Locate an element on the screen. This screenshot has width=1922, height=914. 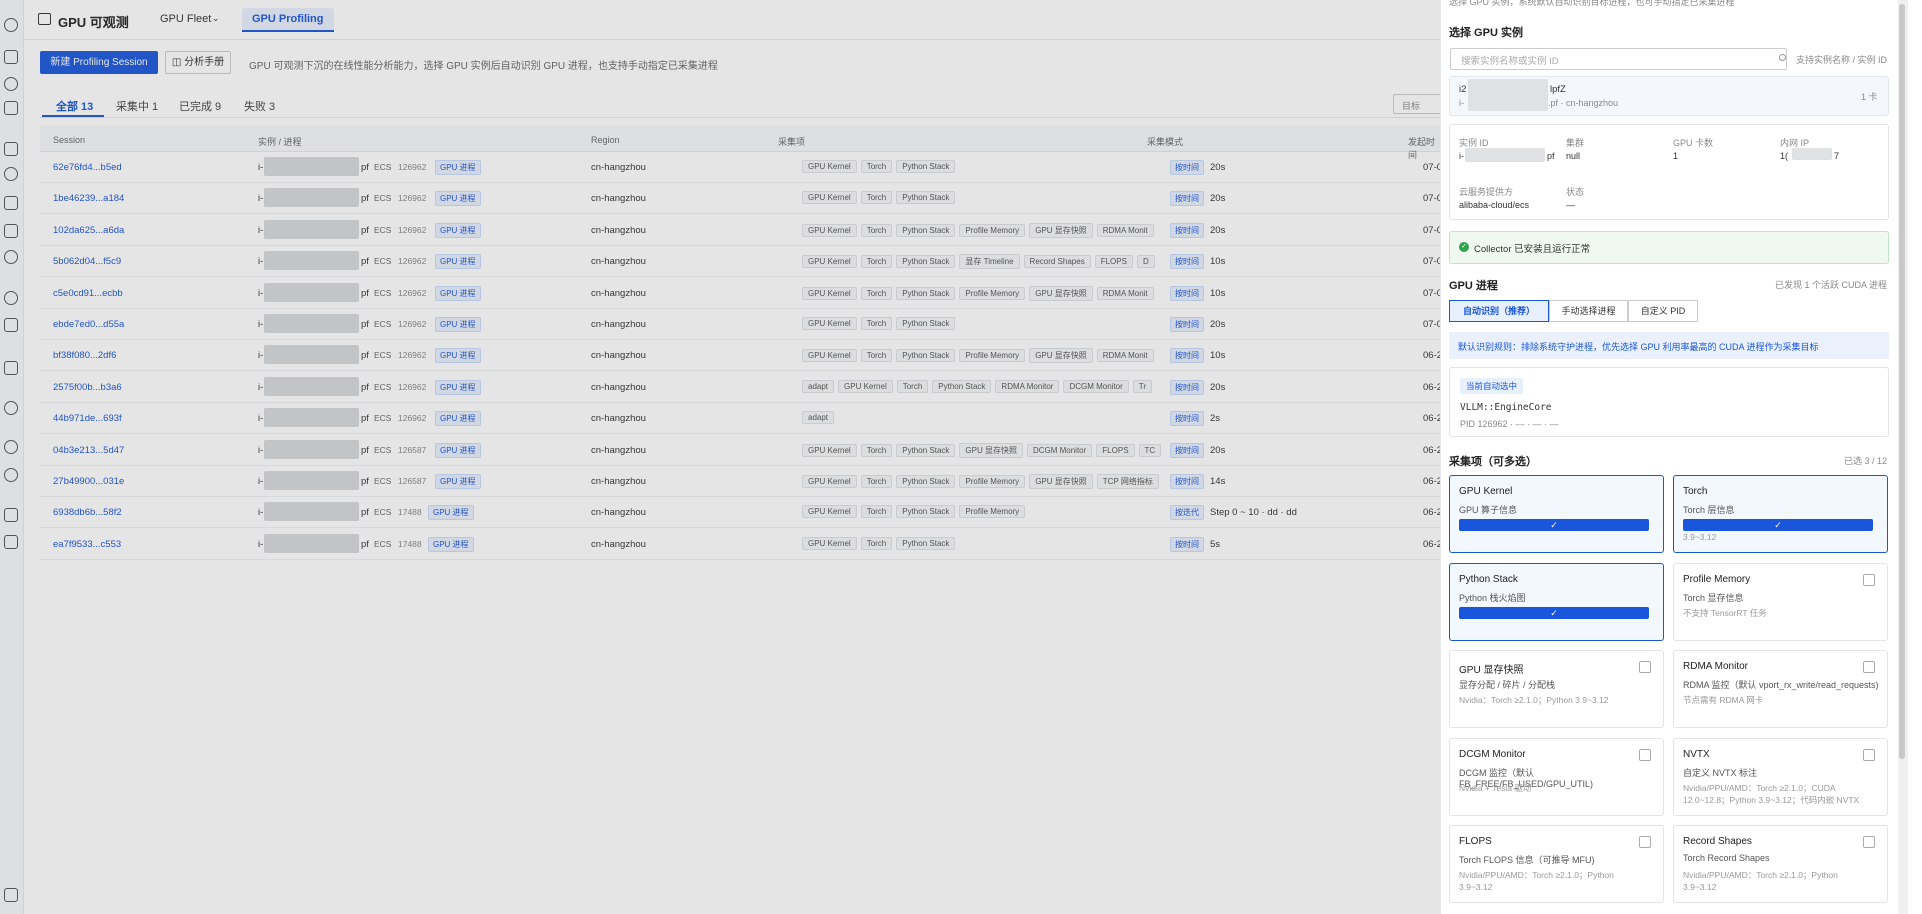
collect-item-desc: Torch Record Shapes is located at coordinates (1726, 858).